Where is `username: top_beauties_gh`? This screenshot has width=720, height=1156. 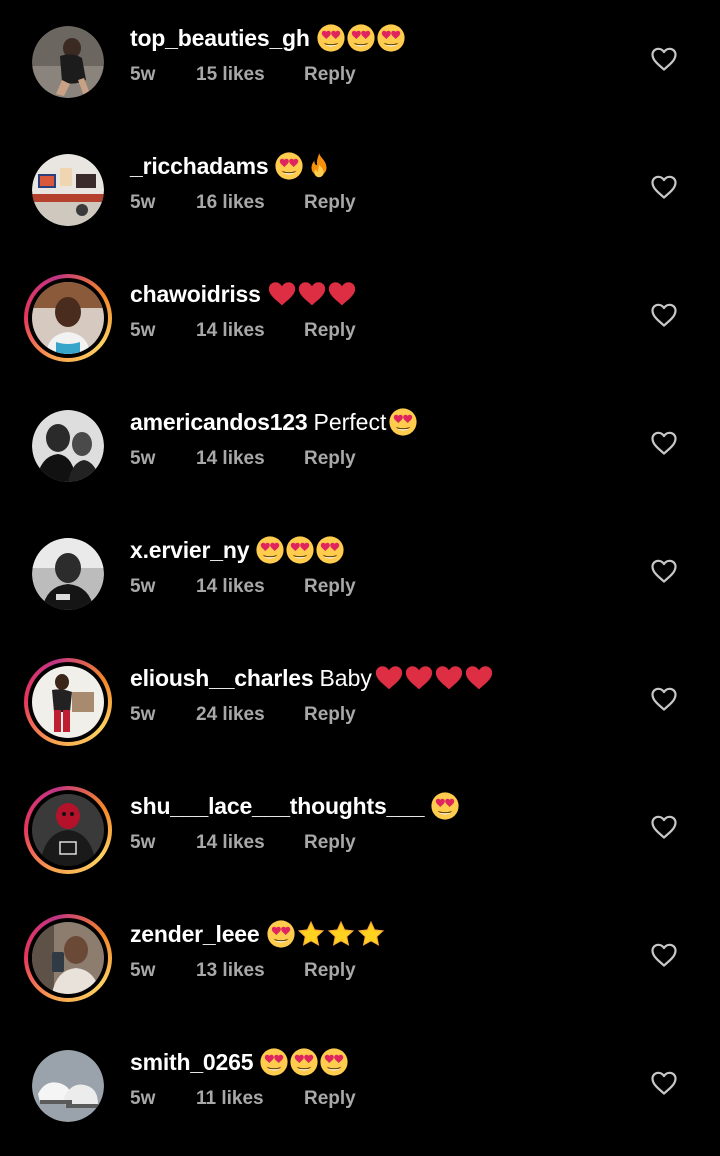 username: top_beauties_gh is located at coordinates (220, 38).